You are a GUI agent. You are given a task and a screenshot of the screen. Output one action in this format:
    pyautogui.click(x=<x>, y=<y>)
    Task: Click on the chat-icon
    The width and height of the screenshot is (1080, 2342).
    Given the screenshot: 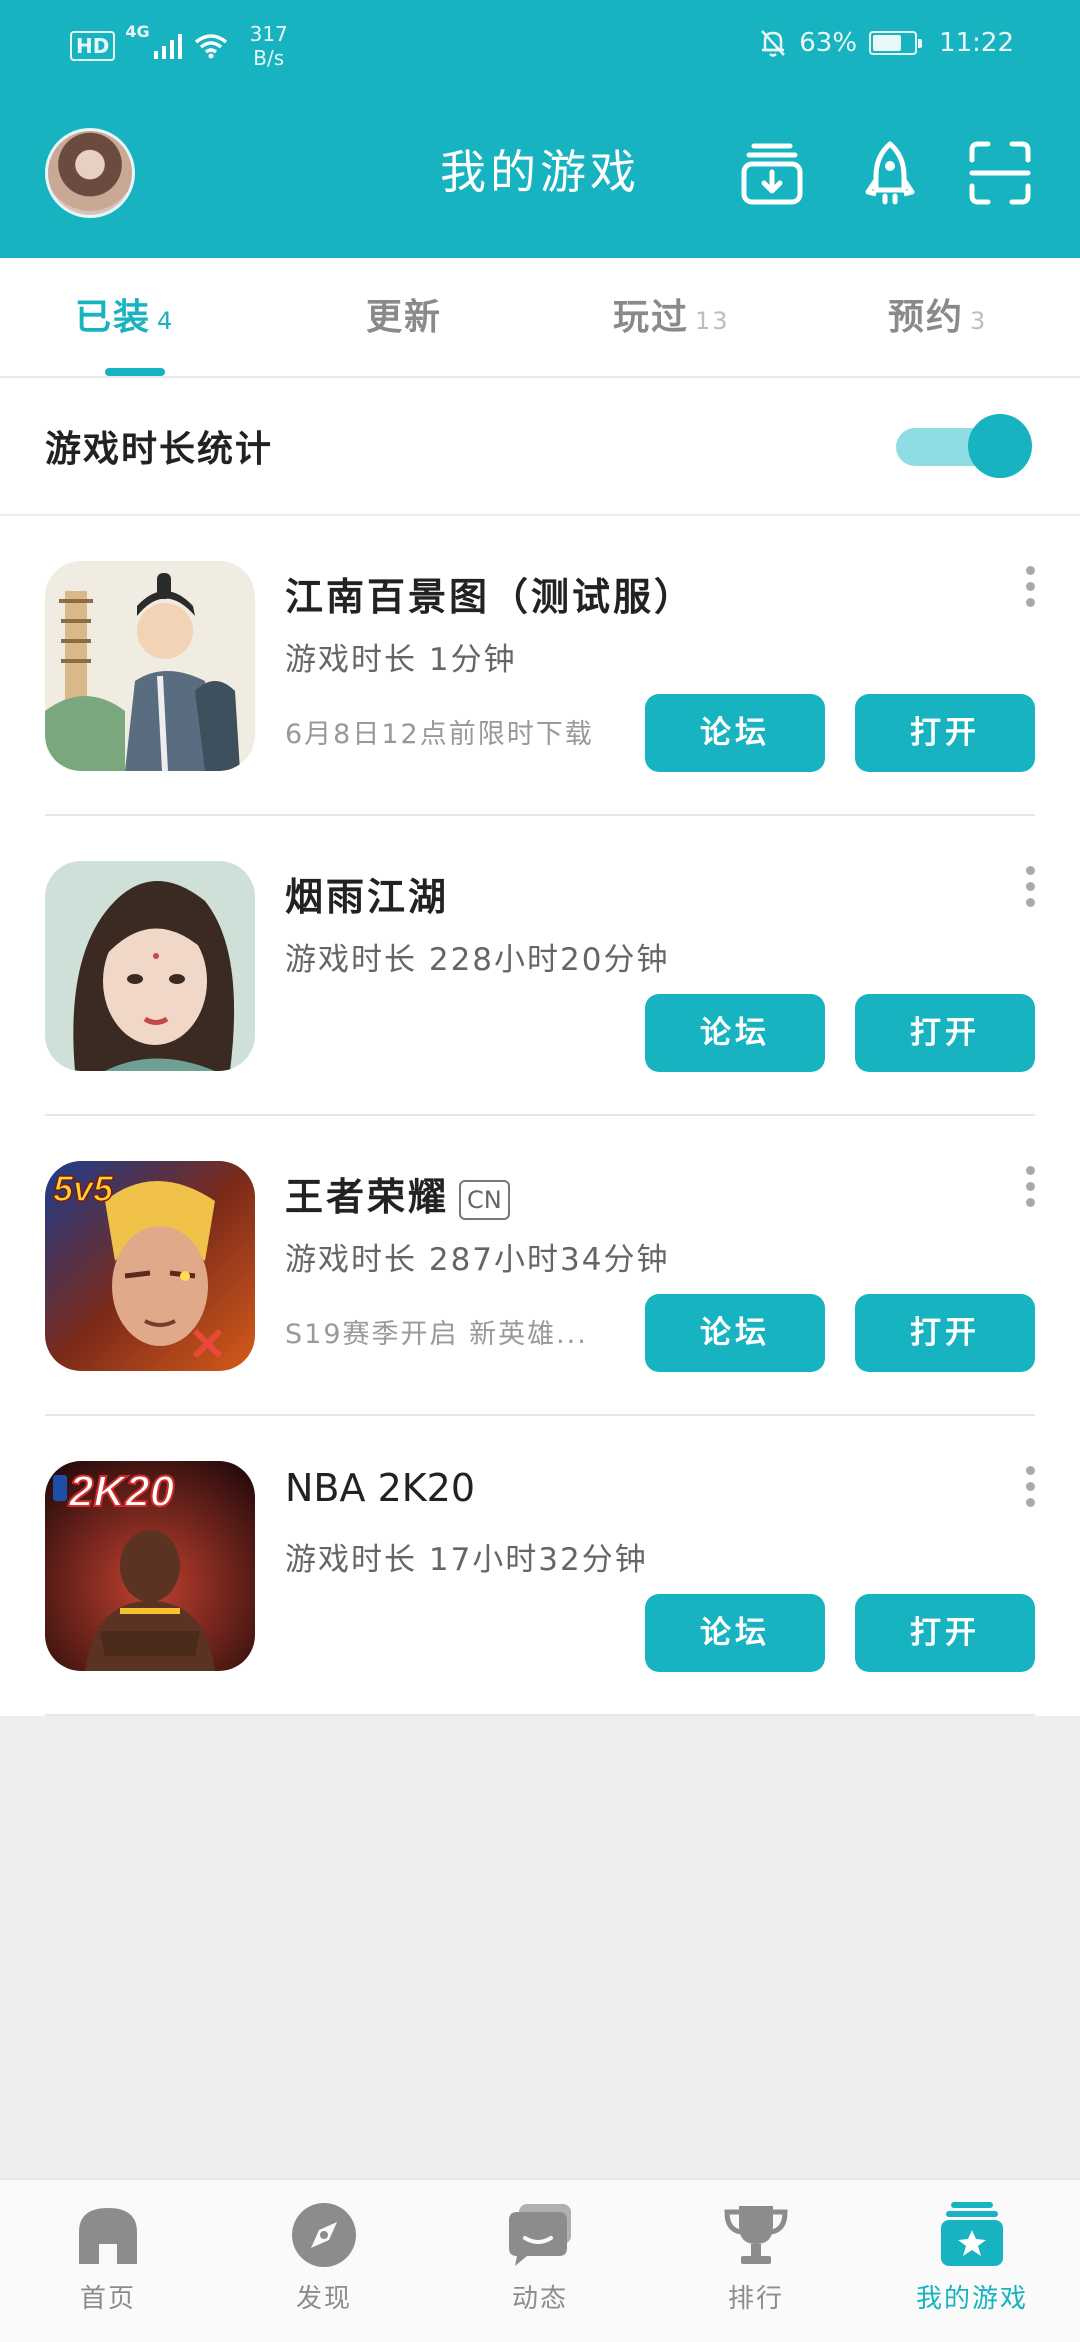 What is the action you would take?
    pyautogui.click(x=540, y=2235)
    